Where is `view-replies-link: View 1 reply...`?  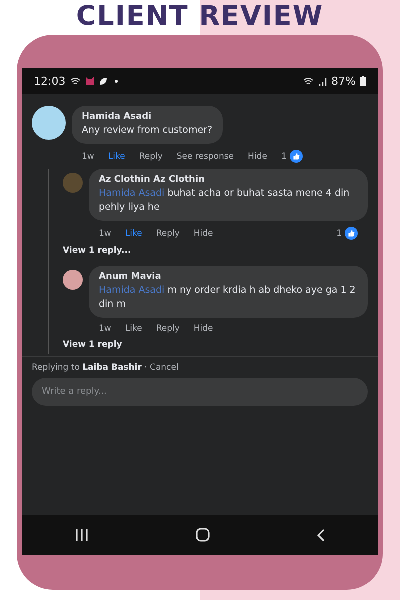 view-replies-link: View 1 reply... is located at coordinates (215, 252).